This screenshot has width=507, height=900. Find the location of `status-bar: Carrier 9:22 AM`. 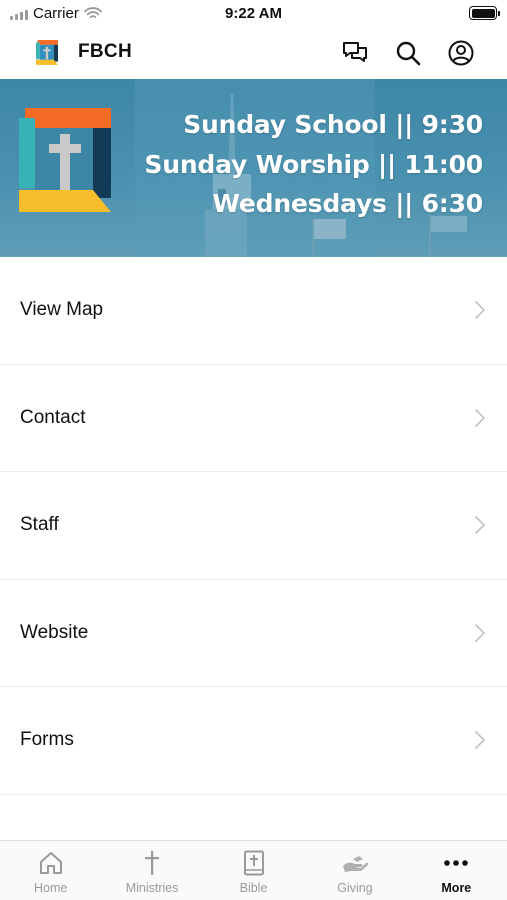

status-bar: Carrier 9:22 AM is located at coordinates (253, 14).